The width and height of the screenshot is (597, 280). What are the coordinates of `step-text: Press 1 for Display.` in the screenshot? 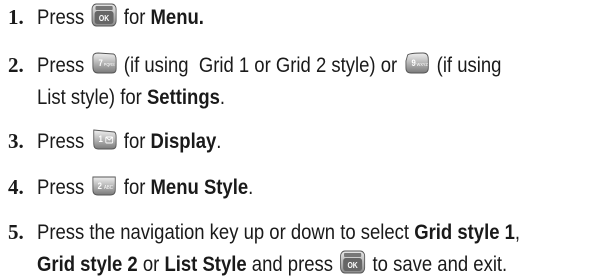 It's located at (275, 141).